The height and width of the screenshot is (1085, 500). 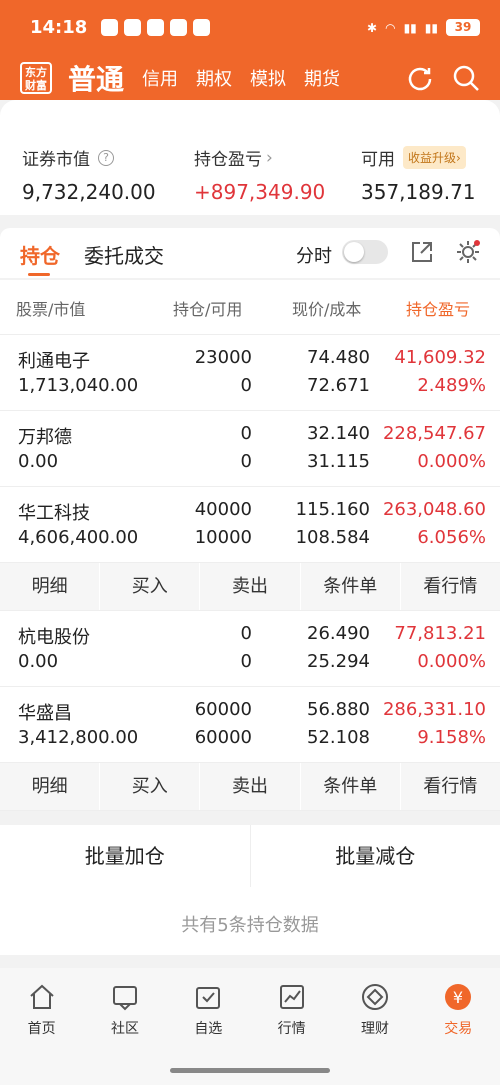 I want to click on position: 23000, so click(x=223, y=357).